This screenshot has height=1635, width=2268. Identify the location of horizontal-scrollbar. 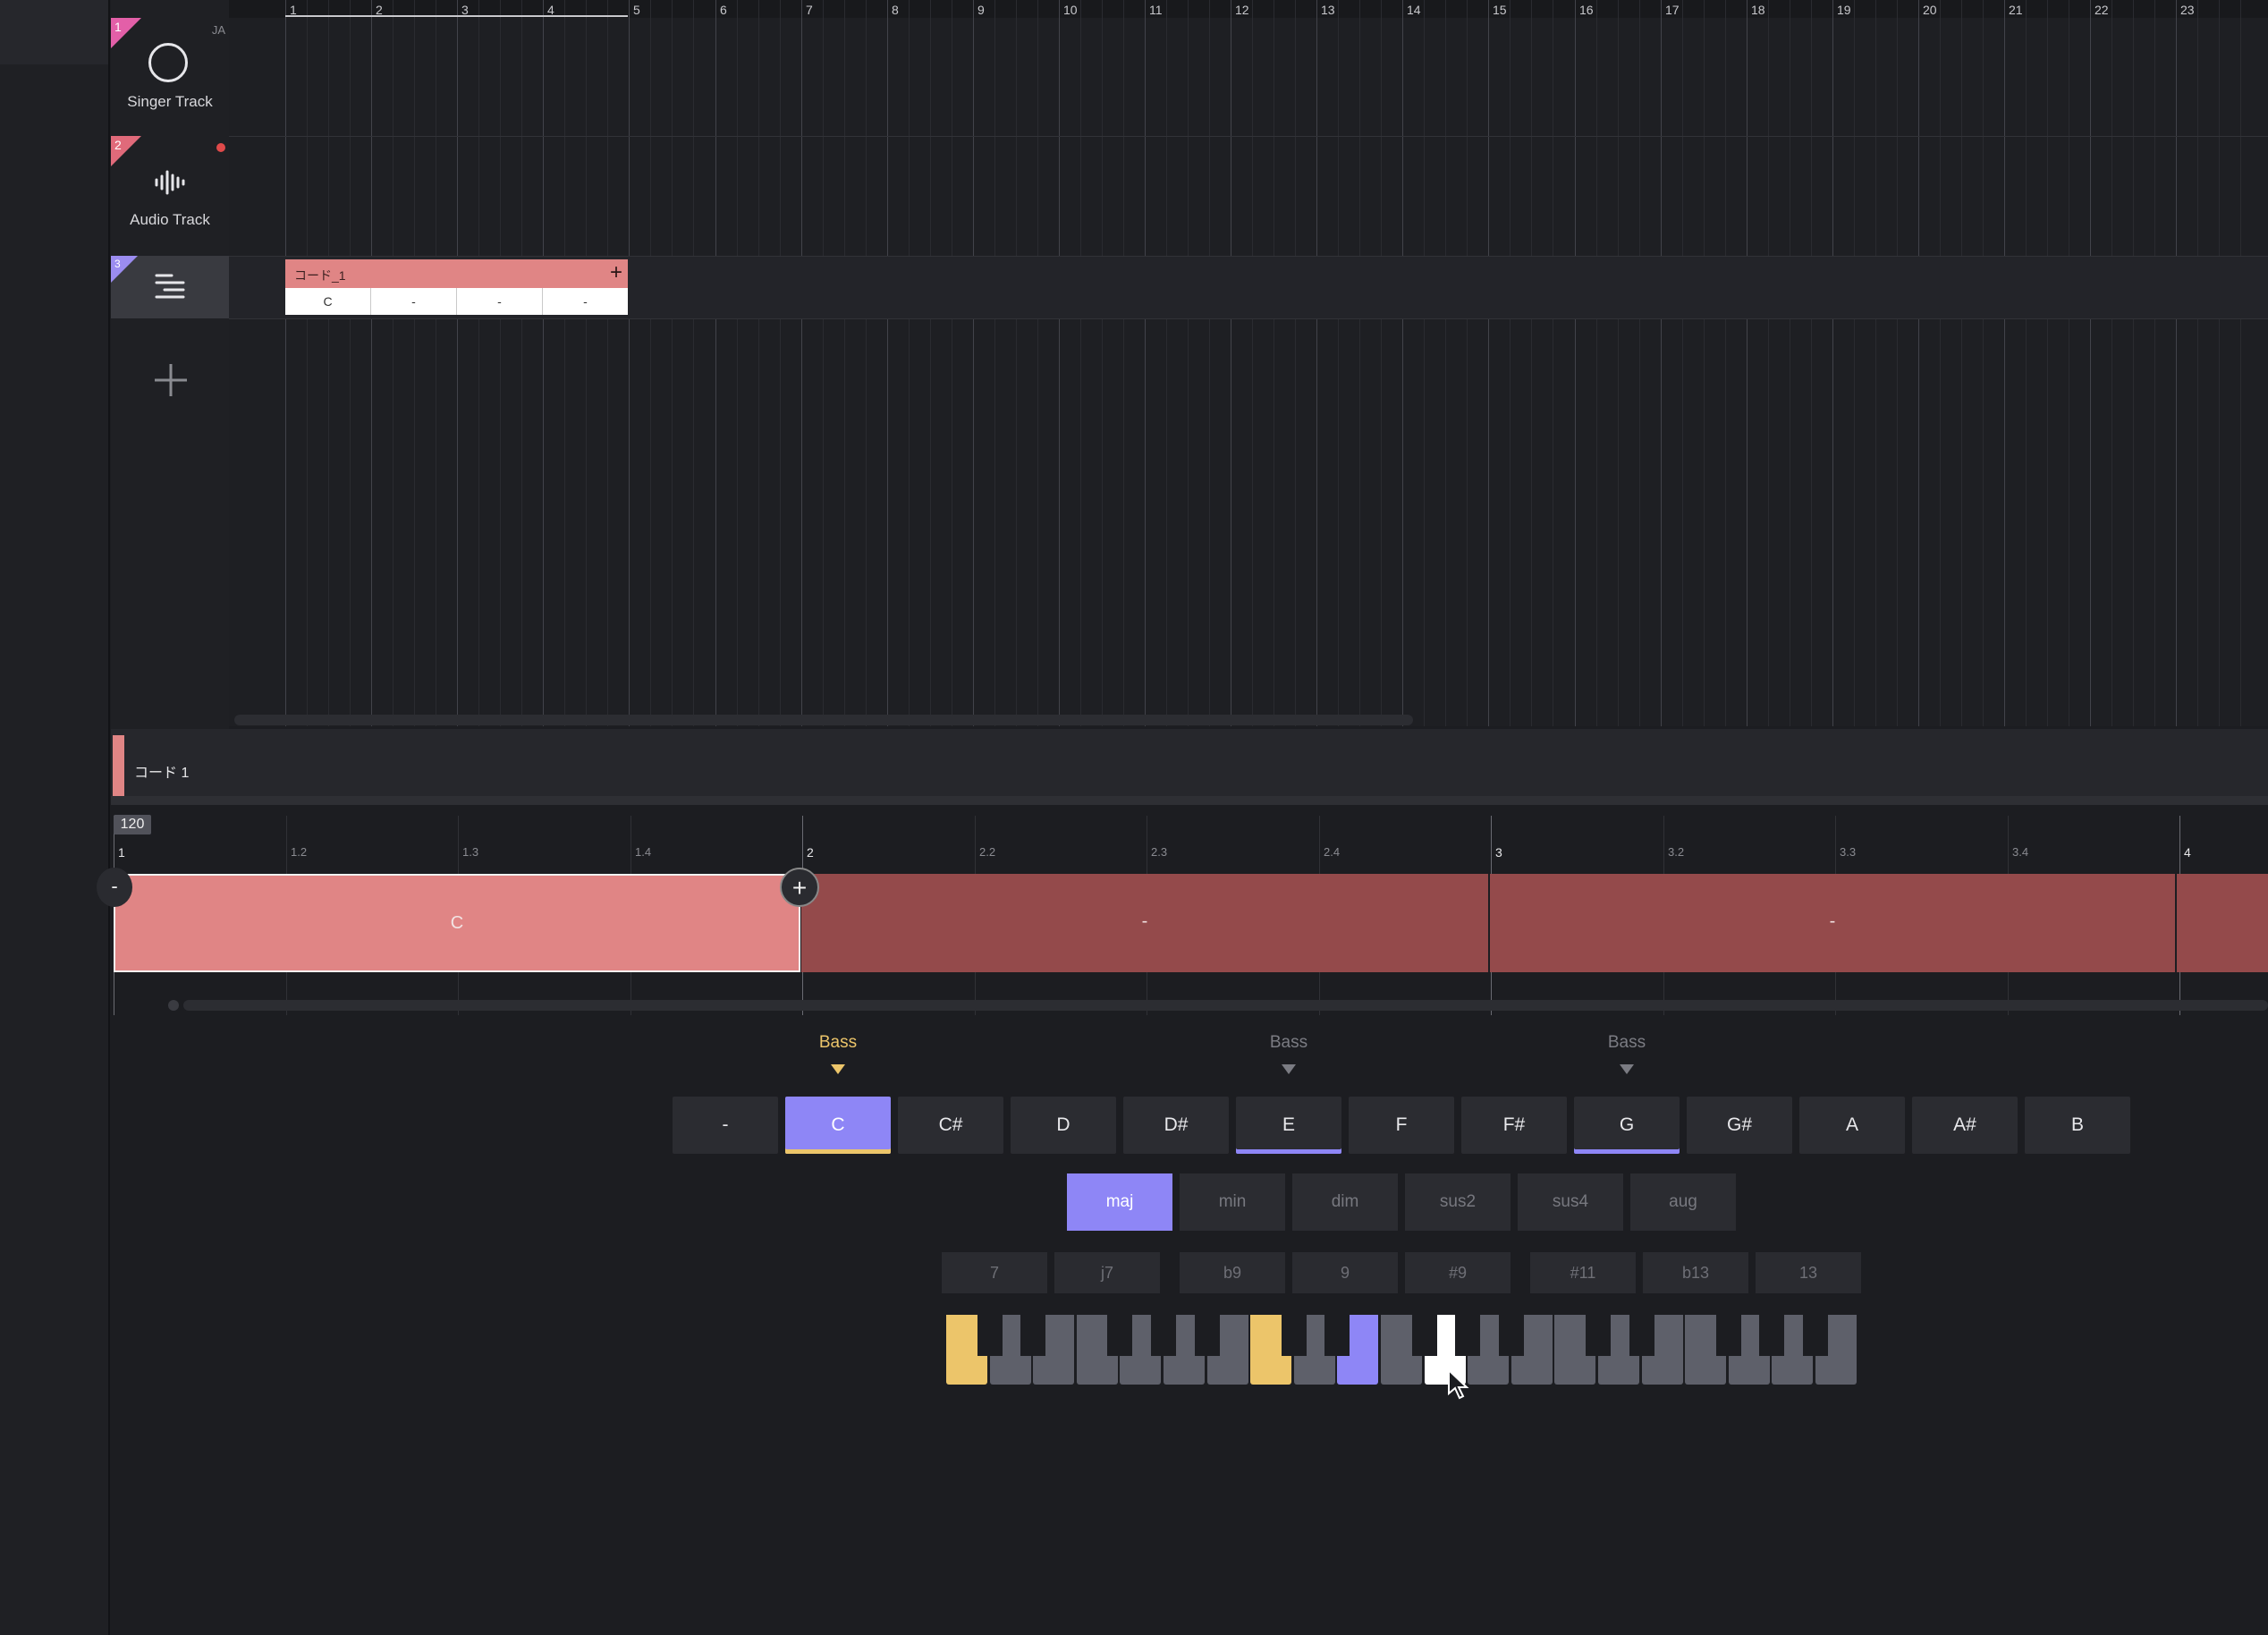
(823, 720).